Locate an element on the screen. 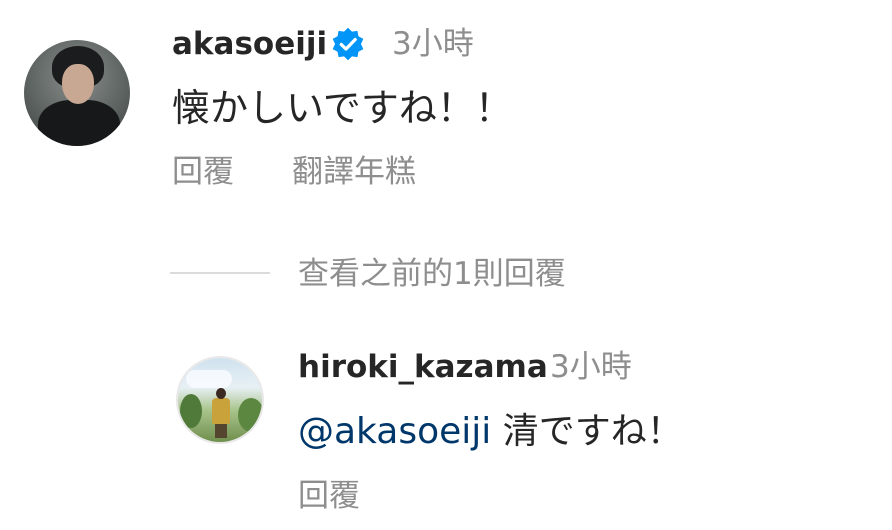 This screenshot has width=892, height=530. reply-avatar is located at coordinates (220, 400).